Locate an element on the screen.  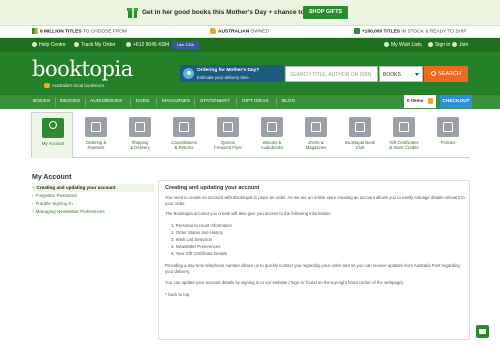
usp-titles: 6 MILLION TITLES TO CHOOSE FROM is located at coordinates (79, 31).